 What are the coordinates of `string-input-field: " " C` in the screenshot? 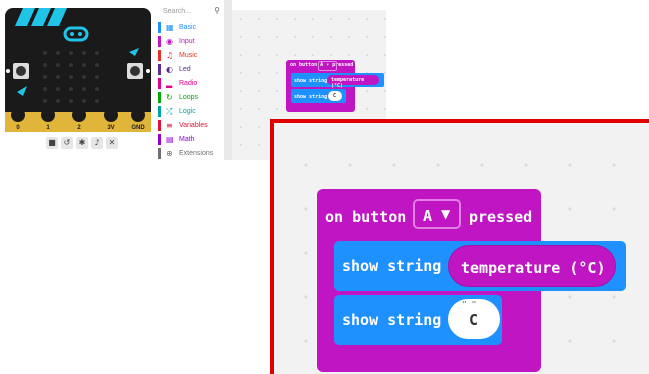 It's located at (474, 319).